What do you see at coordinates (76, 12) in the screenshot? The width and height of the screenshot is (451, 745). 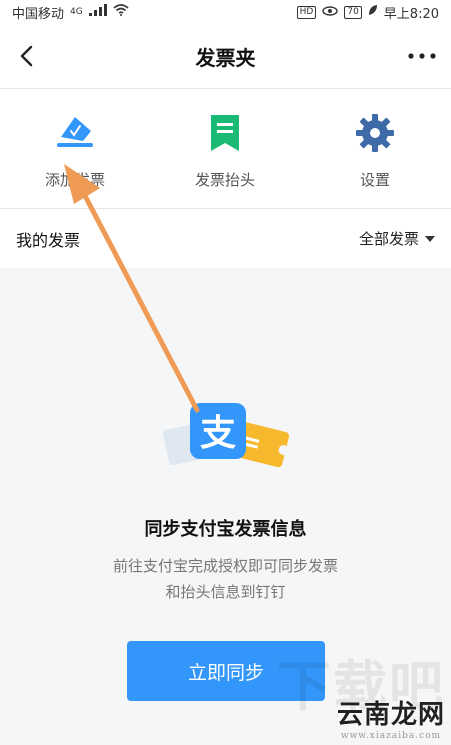 I see `network-label: 4G` at bounding box center [76, 12].